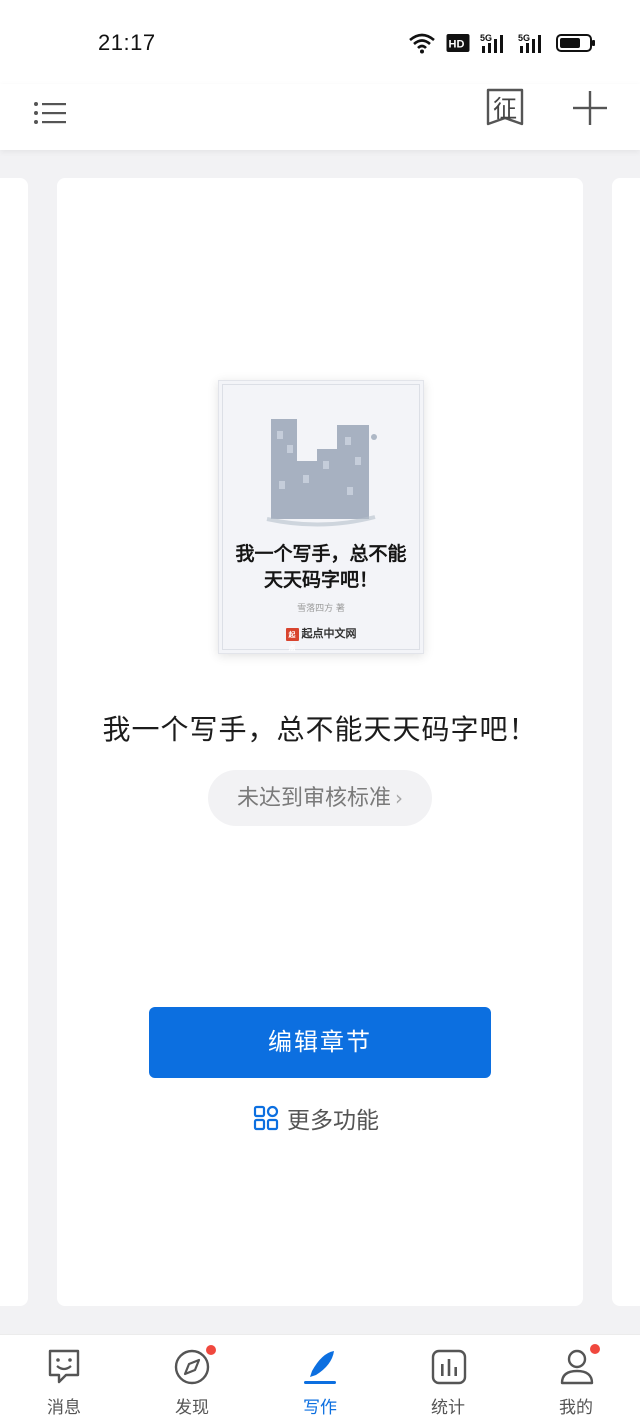  What do you see at coordinates (313, 798) in the screenshot?
I see `review-status-label: 未达到审核标准` at bounding box center [313, 798].